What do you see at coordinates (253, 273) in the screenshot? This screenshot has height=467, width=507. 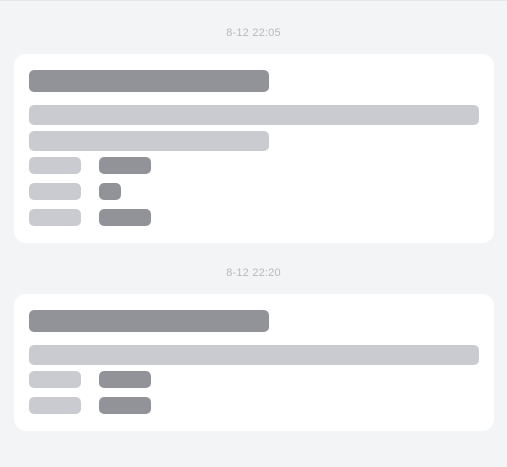 I see `message-timestamp: 8-12 22:20` at bounding box center [253, 273].